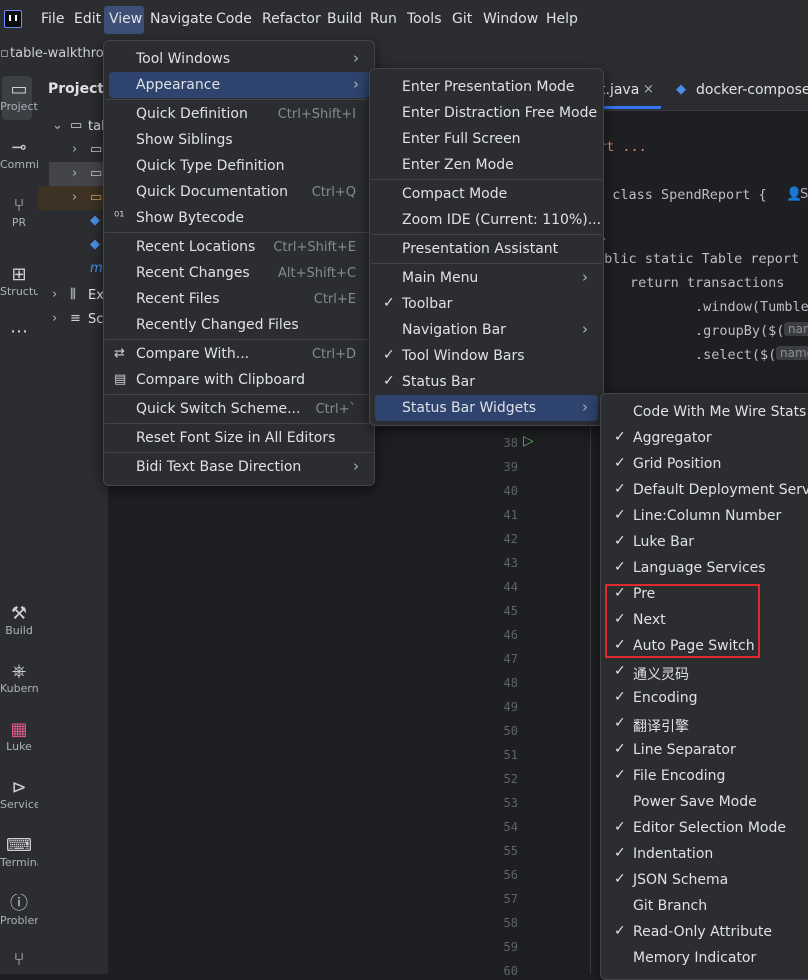 Image resolution: width=808 pixels, height=980 pixels. What do you see at coordinates (585, 277) in the screenshot?
I see `chevron-right-icon: ›` at bounding box center [585, 277].